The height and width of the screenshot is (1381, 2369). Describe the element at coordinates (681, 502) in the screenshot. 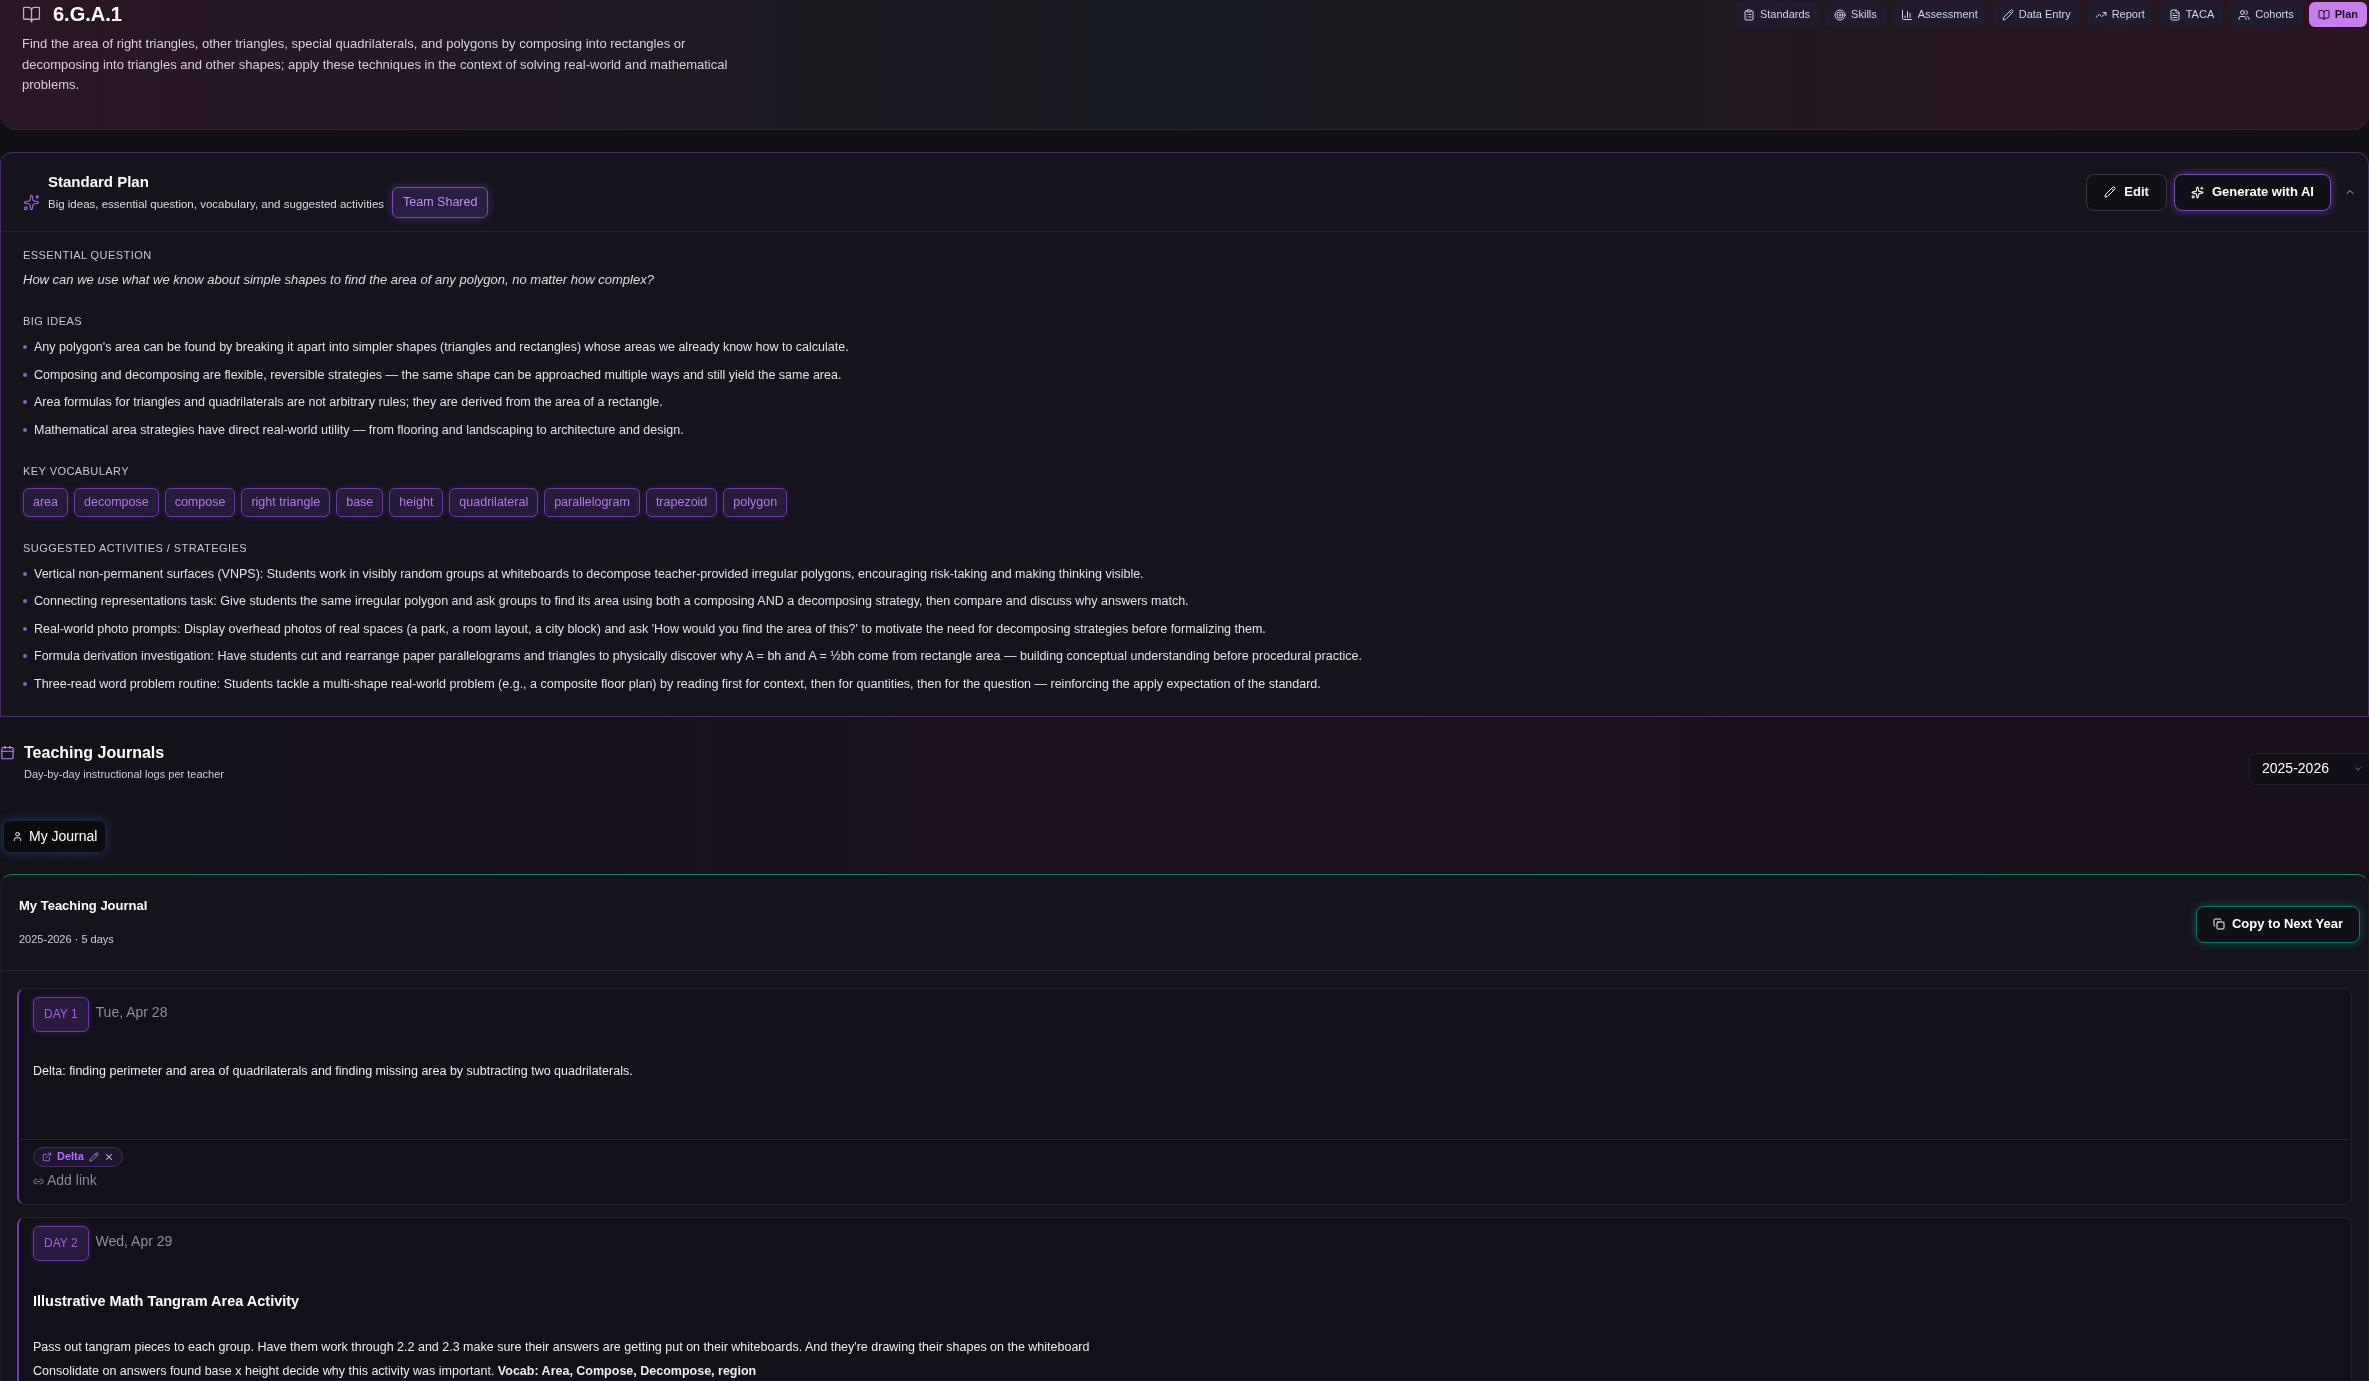

I see `vocabulary-tag: trapezoid` at that location.